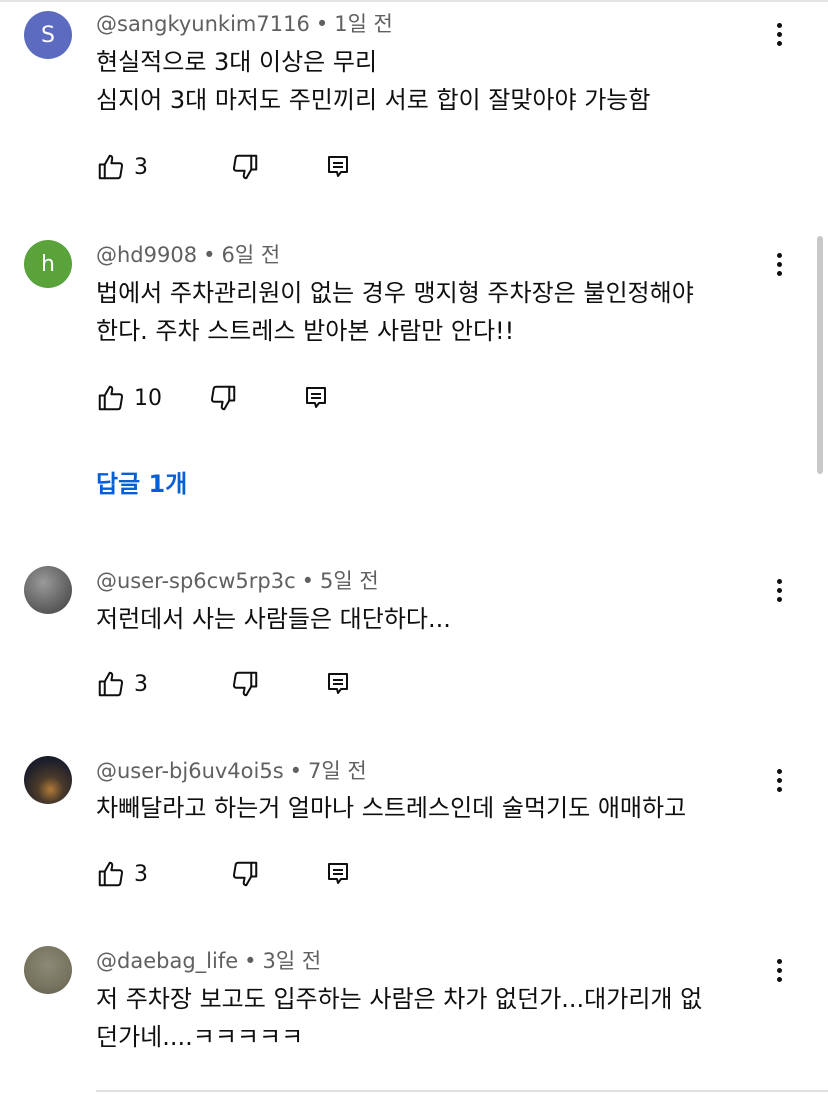 This screenshot has height=1095, width=828. I want to click on comment-text: 차빼달라고 하는거 얼마나 스트레스인데 술먹기도 애매하고, so click(426, 808).